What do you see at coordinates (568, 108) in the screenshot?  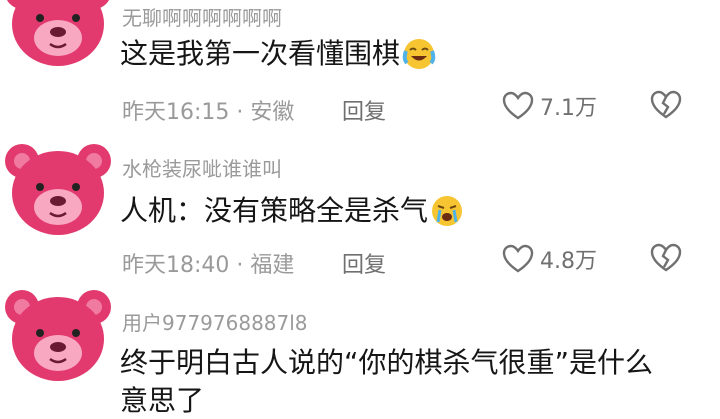 I see `like-count: 7.1万` at bounding box center [568, 108].